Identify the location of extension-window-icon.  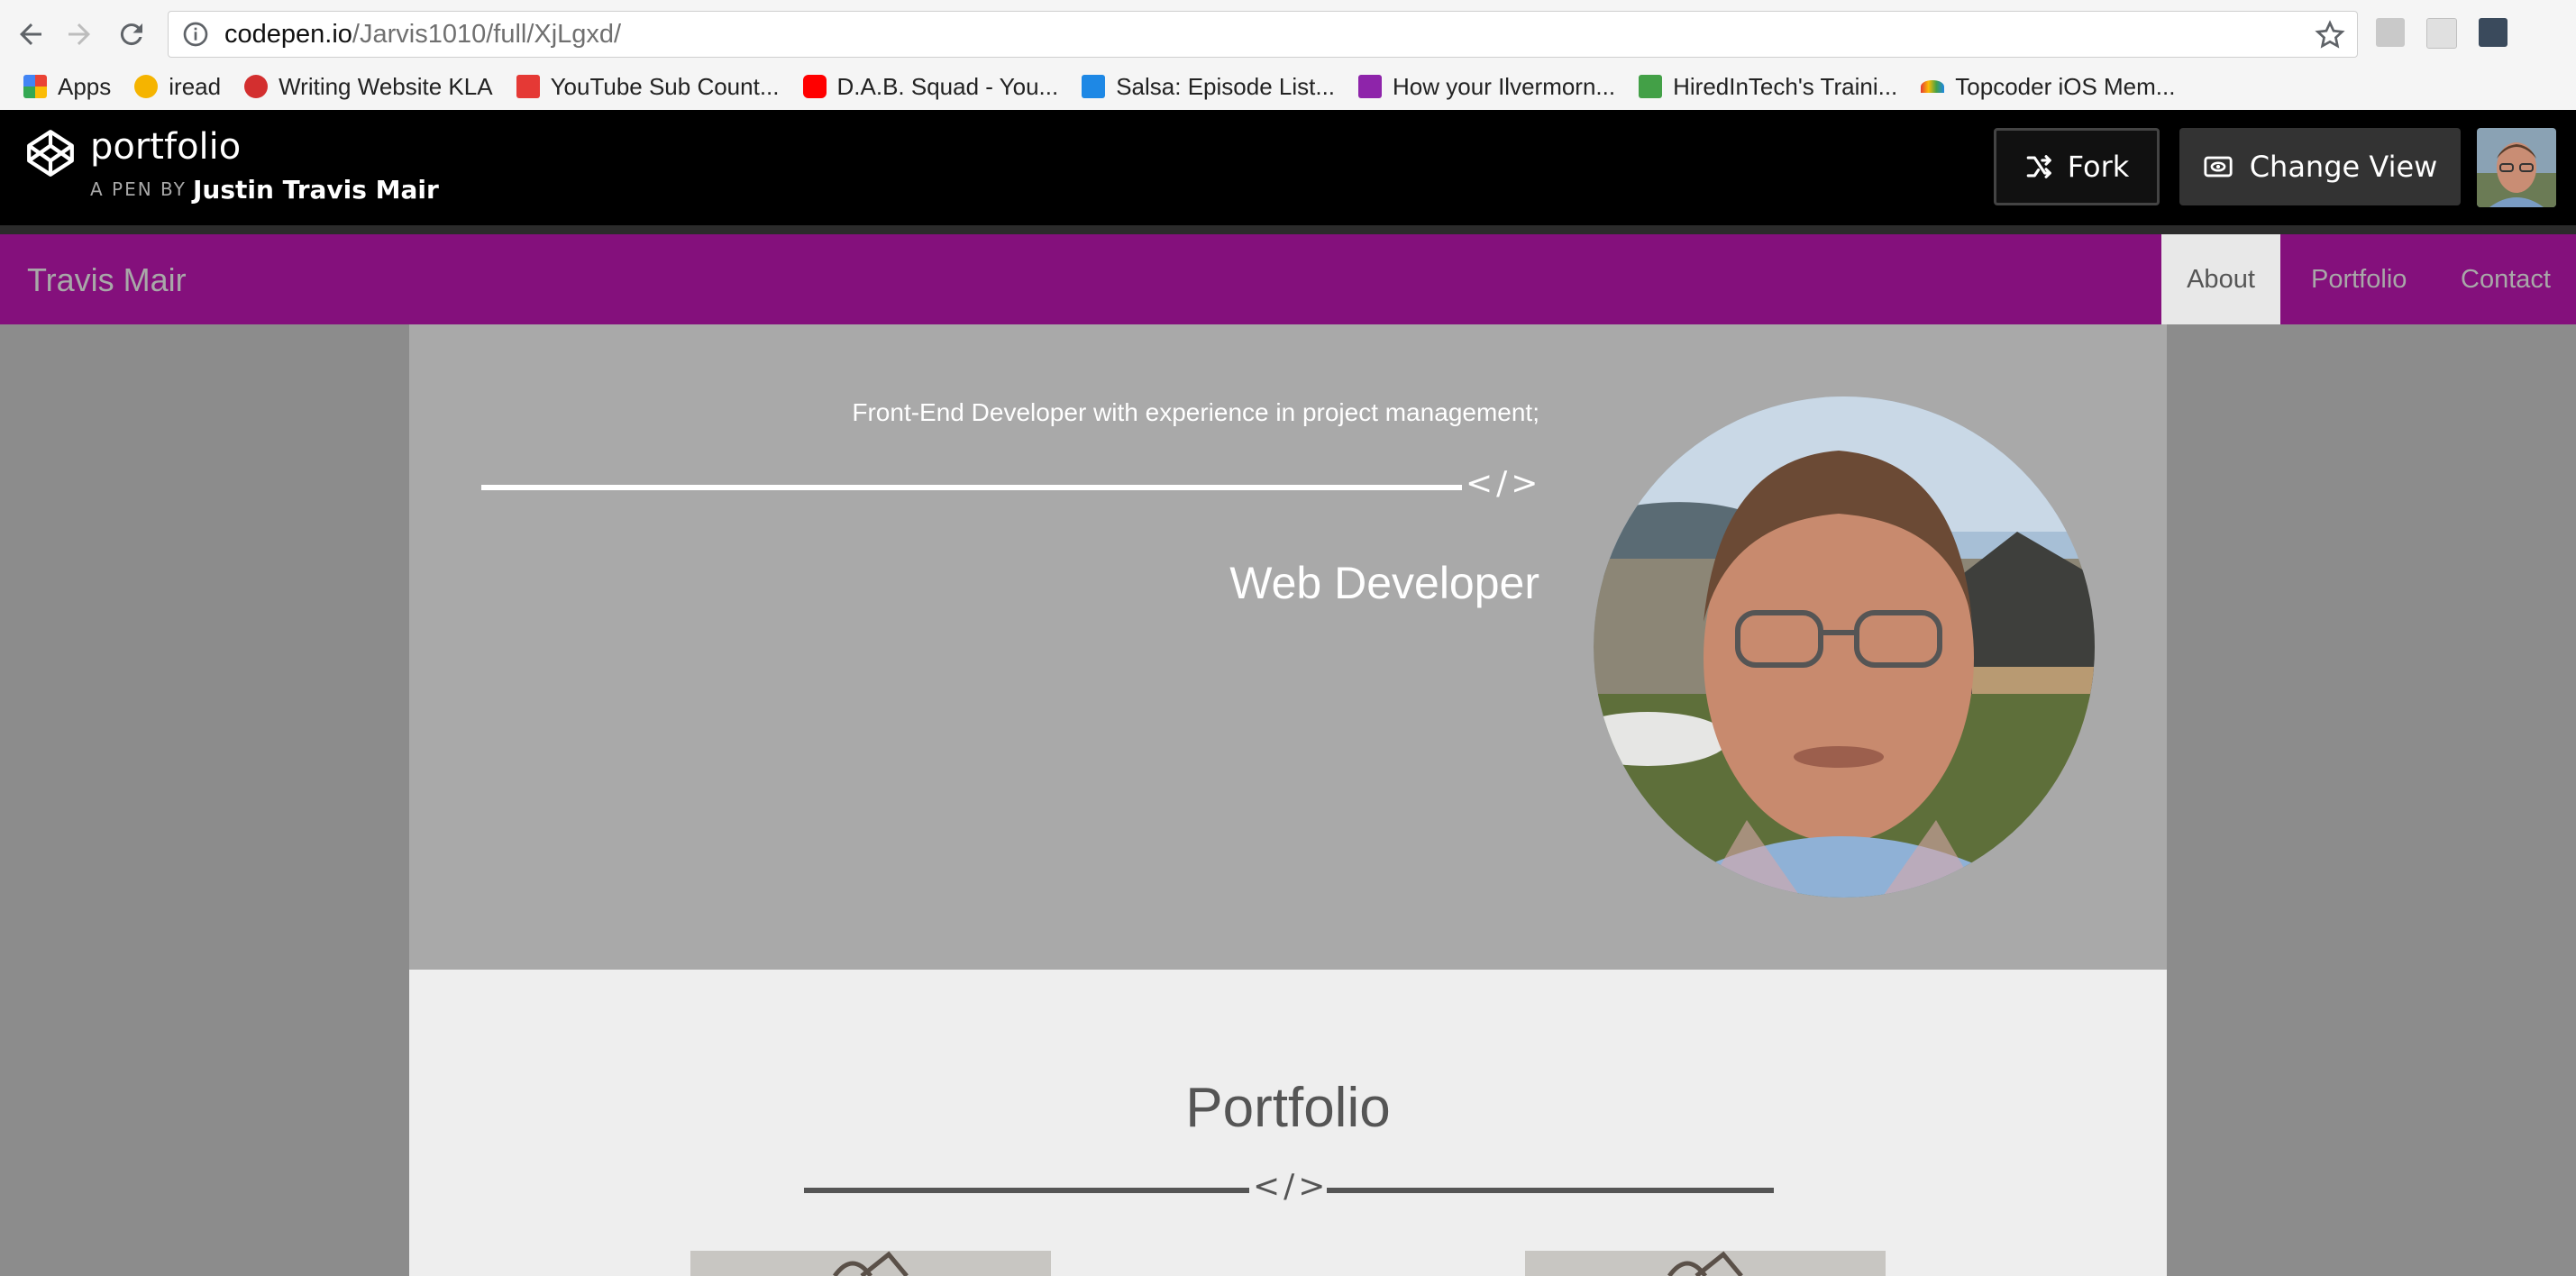
(2441, 33).